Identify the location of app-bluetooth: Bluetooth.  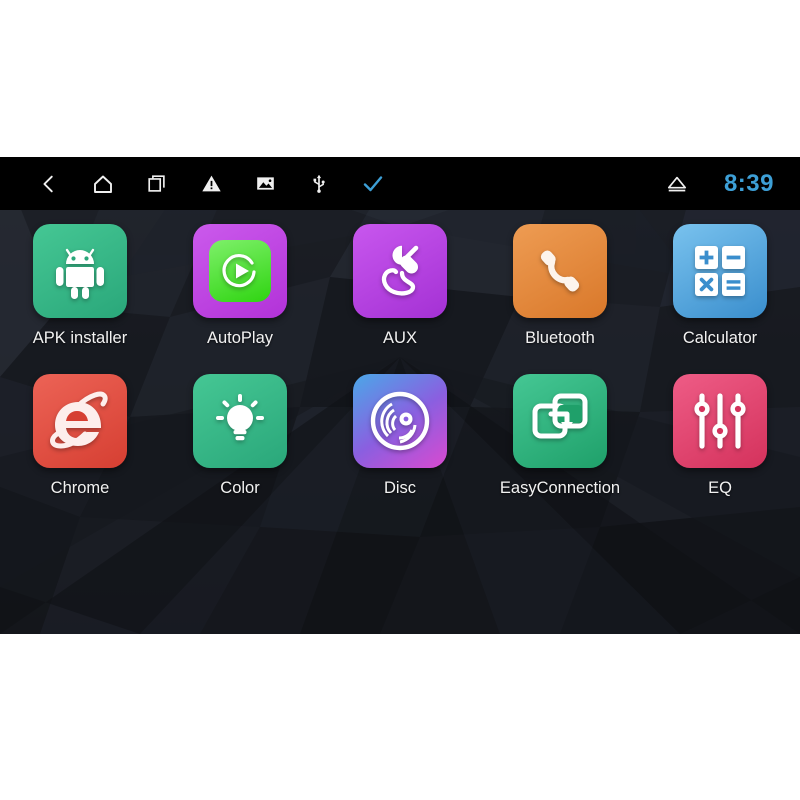
(560, 286).